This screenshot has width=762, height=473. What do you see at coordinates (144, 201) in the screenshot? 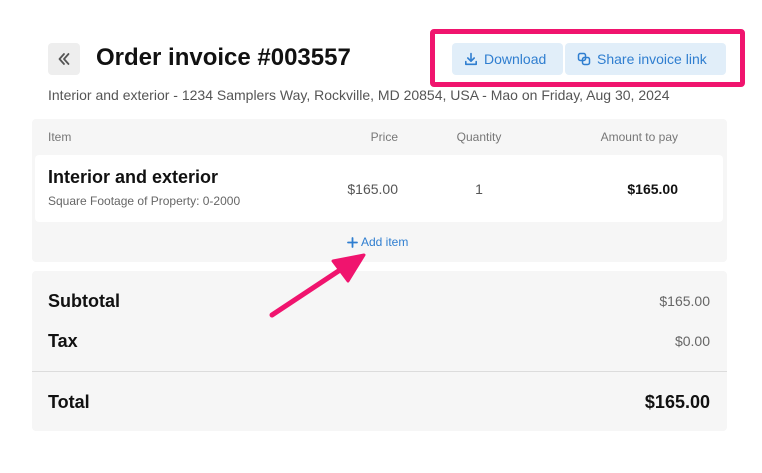
I see `item-description: Square Footage of Property: 0-2000` at bounding box center [144, 201].